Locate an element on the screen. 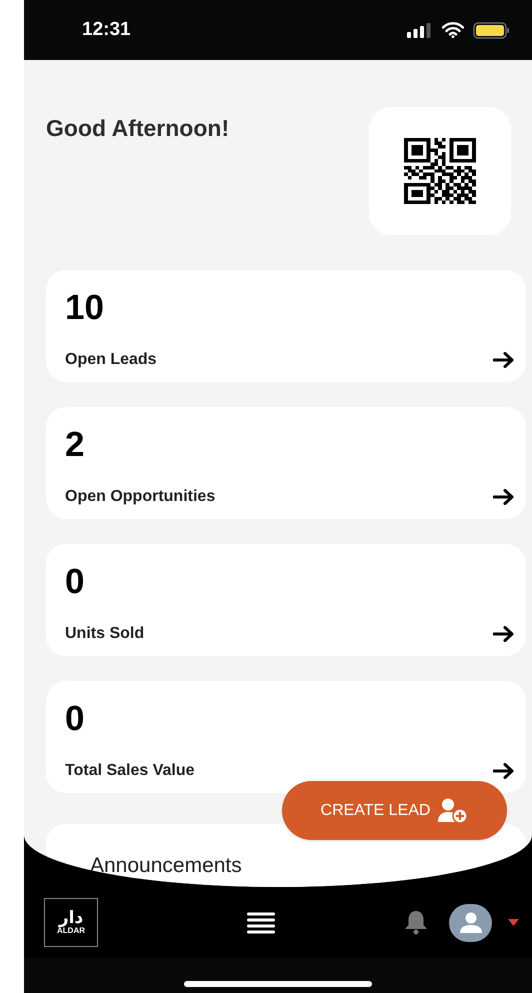 The height and width of the screenshot is (993, 532). qr-code-icon is located at coordinates (440, 171).